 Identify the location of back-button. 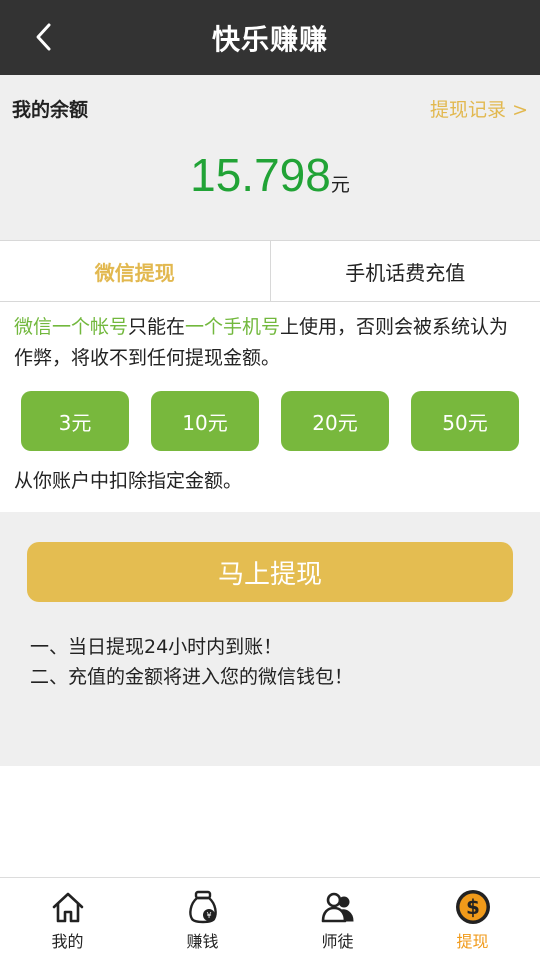
(43, 37).